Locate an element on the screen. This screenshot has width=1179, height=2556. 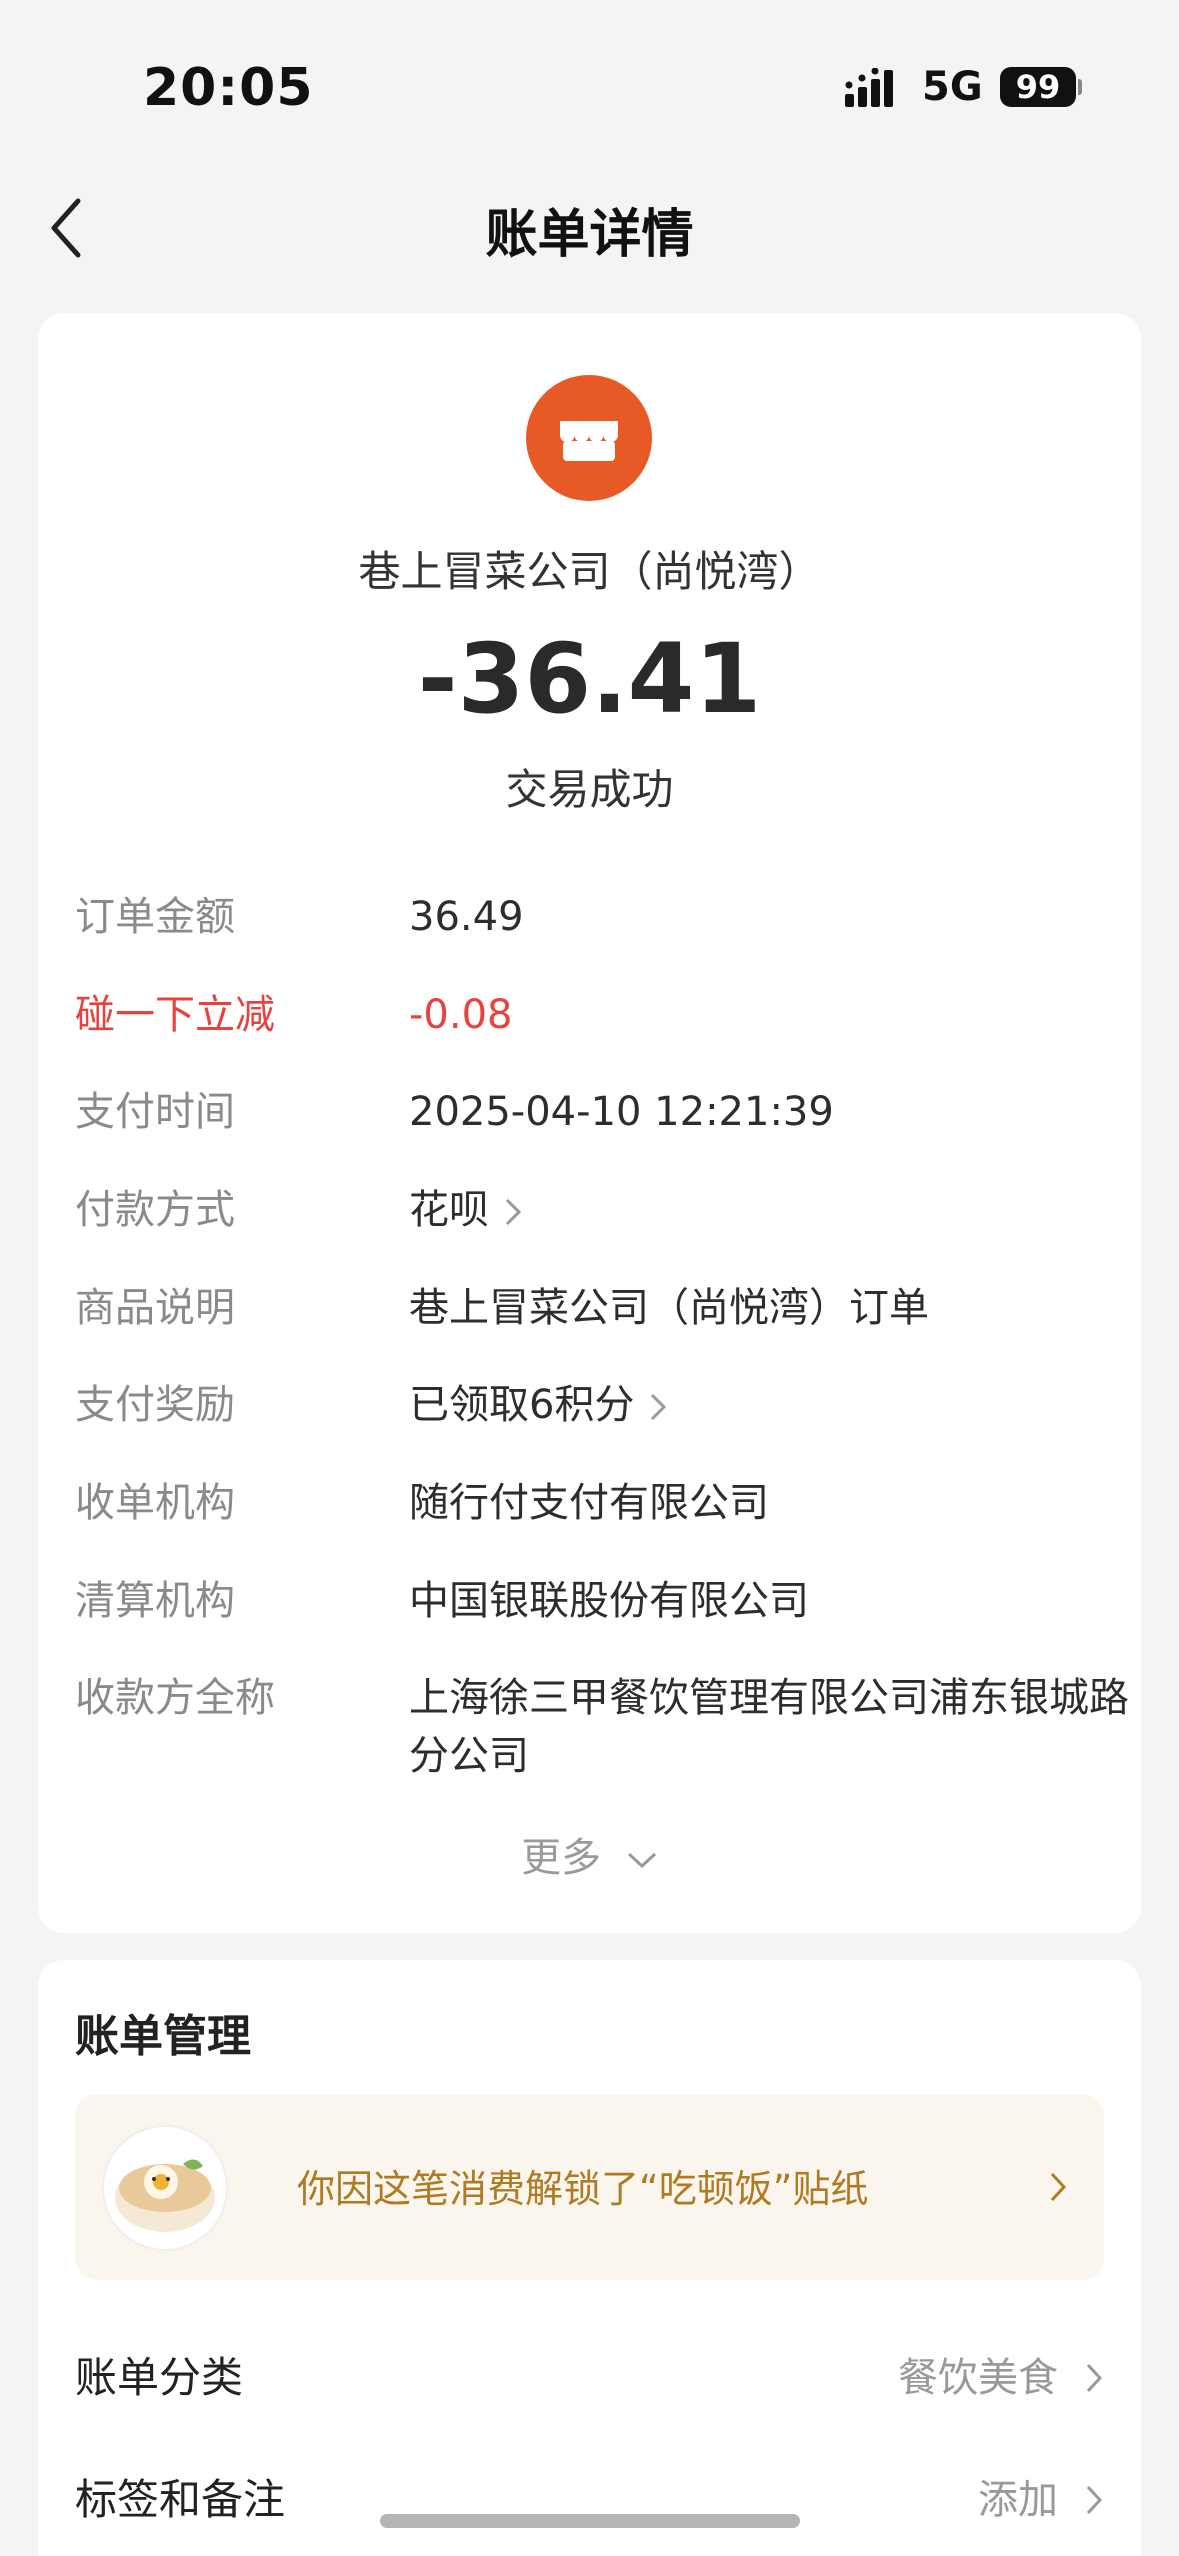
cellular-signal-icon is located at coordinates (869, 87).